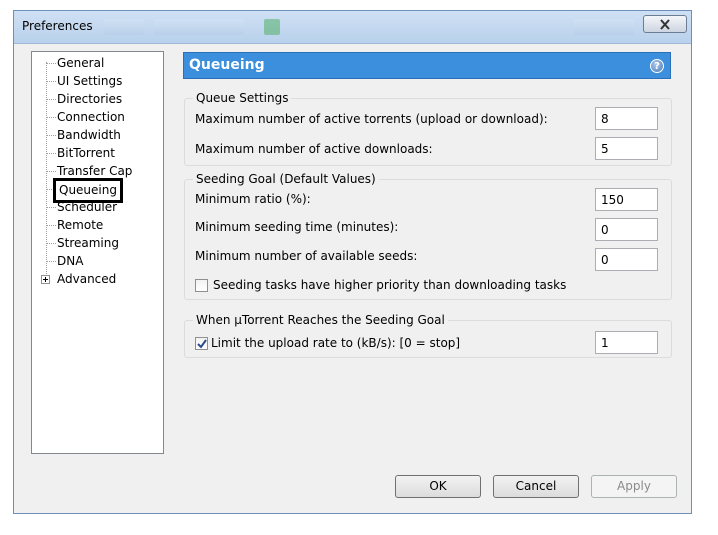  What do you see at coordinates (87, 279) in the screenshot?
I see `sidebar-item-label: Advanced` at bounding box center [87, 279].